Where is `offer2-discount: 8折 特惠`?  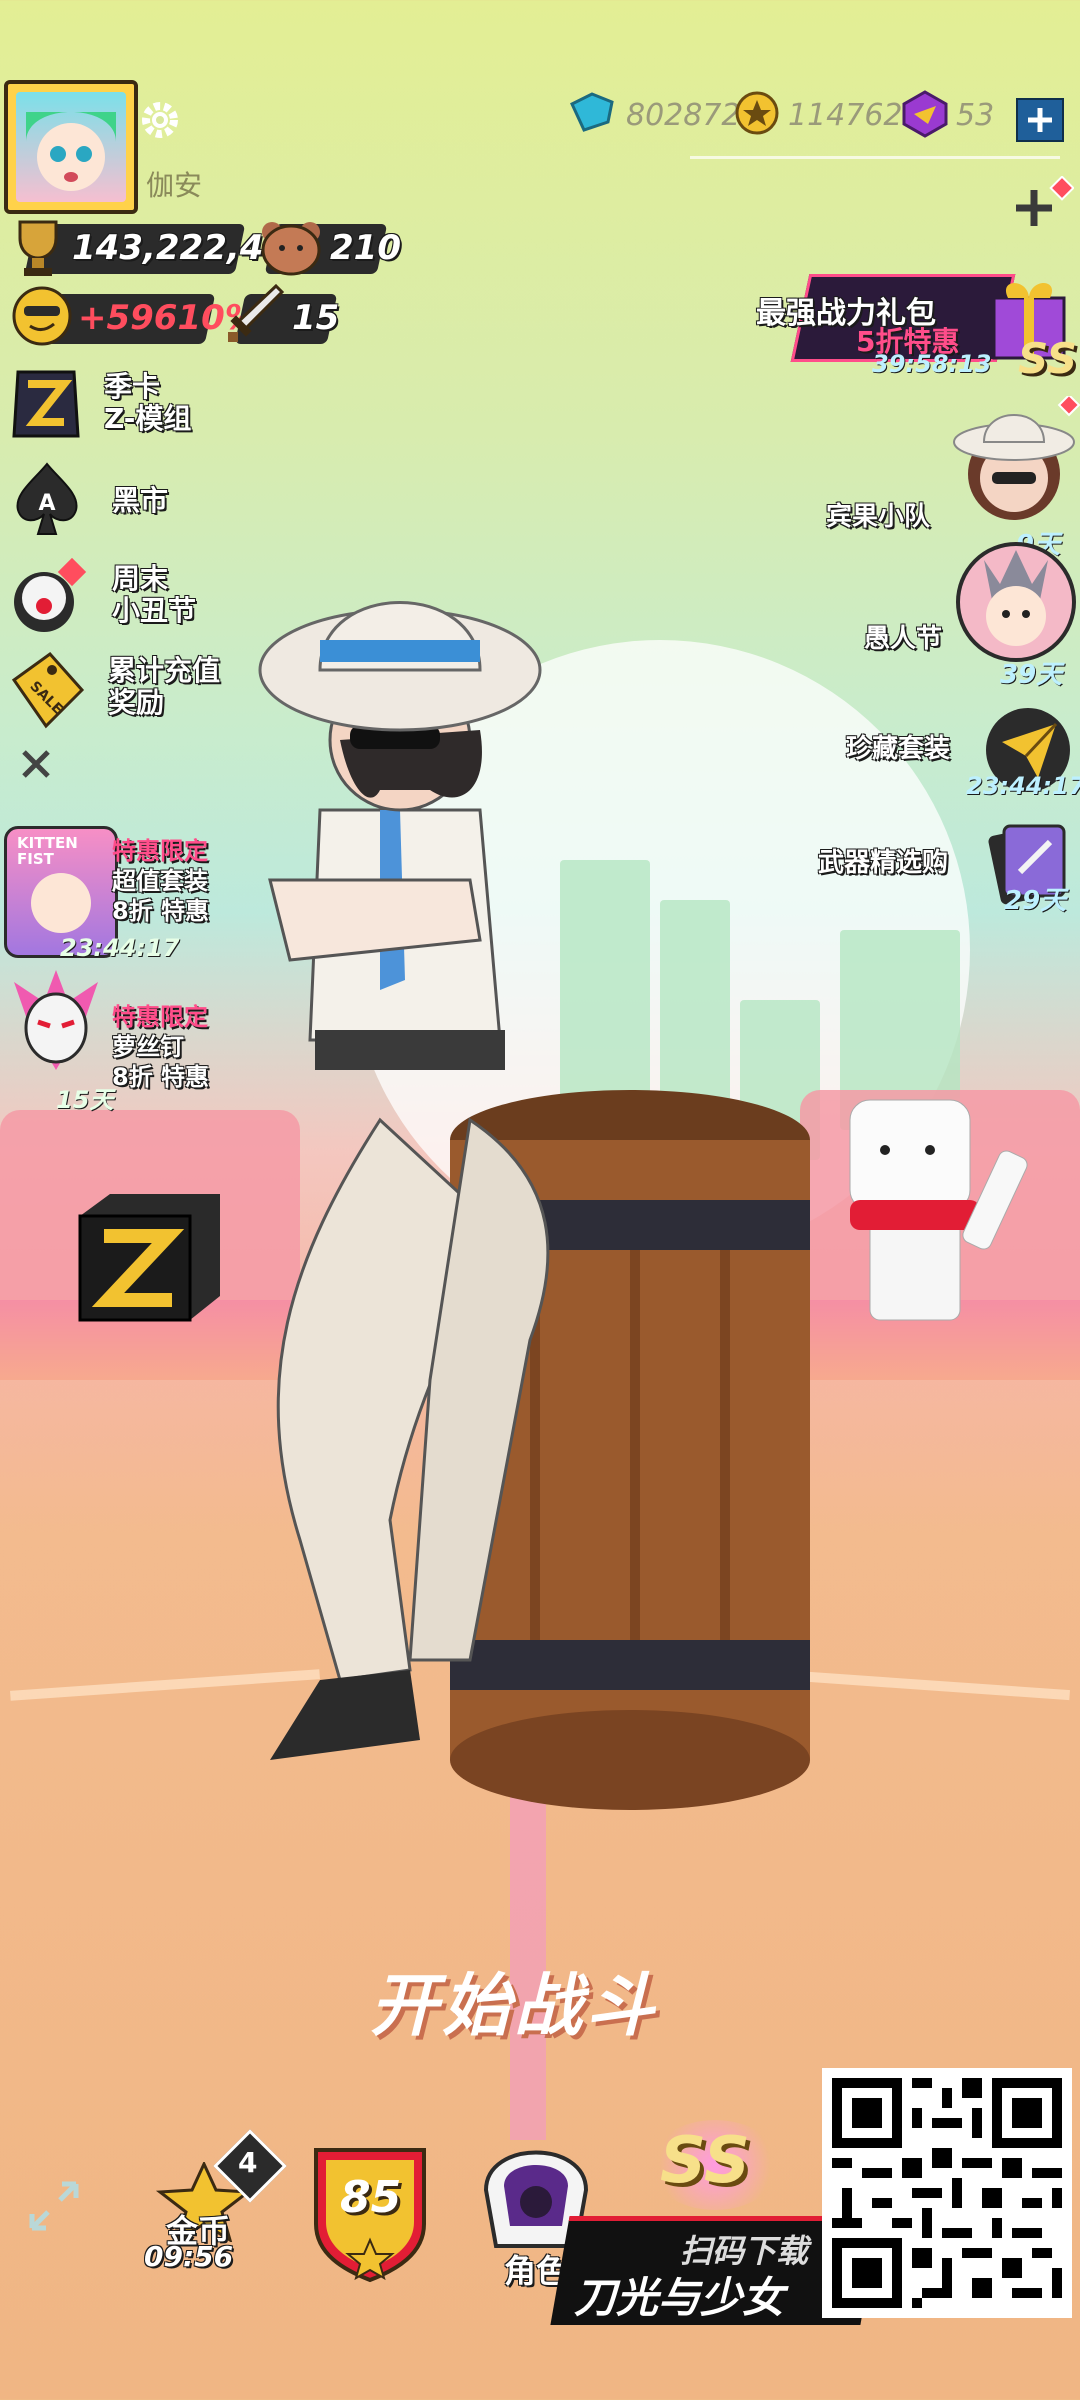
offer2-discount: 8折 特惠 is located at coordinates (161, 1077).